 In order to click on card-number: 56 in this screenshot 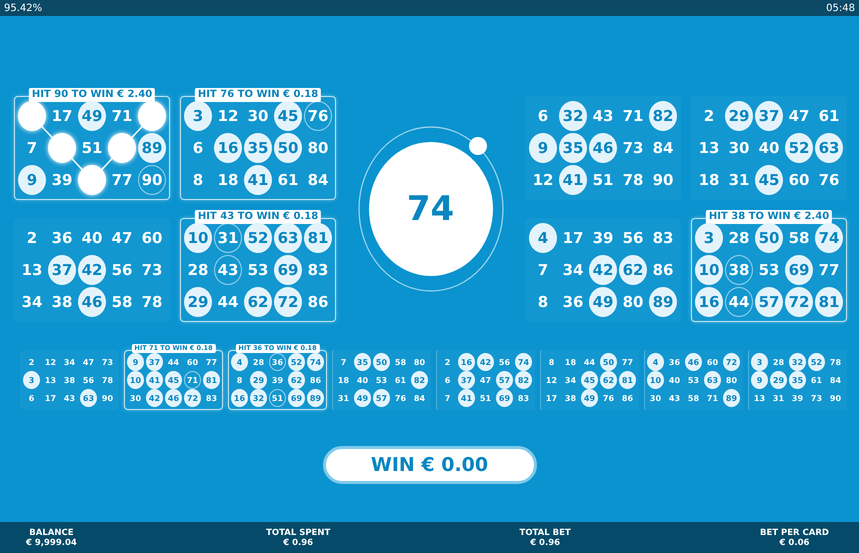, I will do `click(89, 380)`.